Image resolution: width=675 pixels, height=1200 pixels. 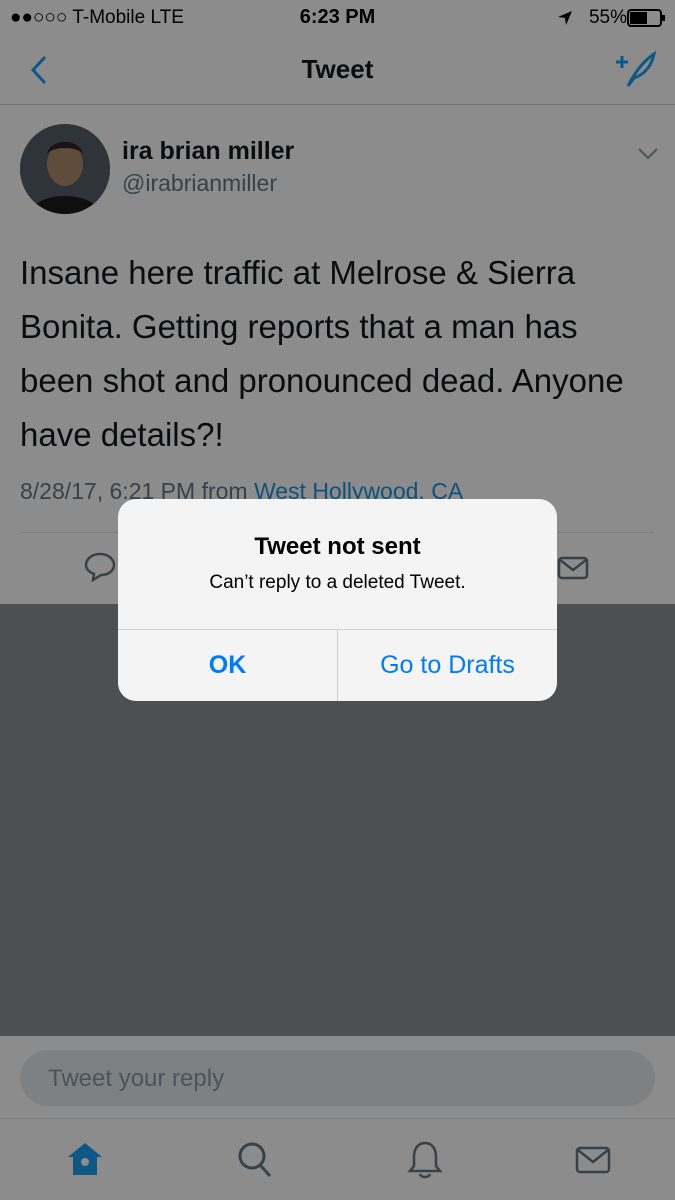 What do you see at coordinates (227, 665) in the screenshot?
I see `ok-button: OK` at bounding box center [227, 665].